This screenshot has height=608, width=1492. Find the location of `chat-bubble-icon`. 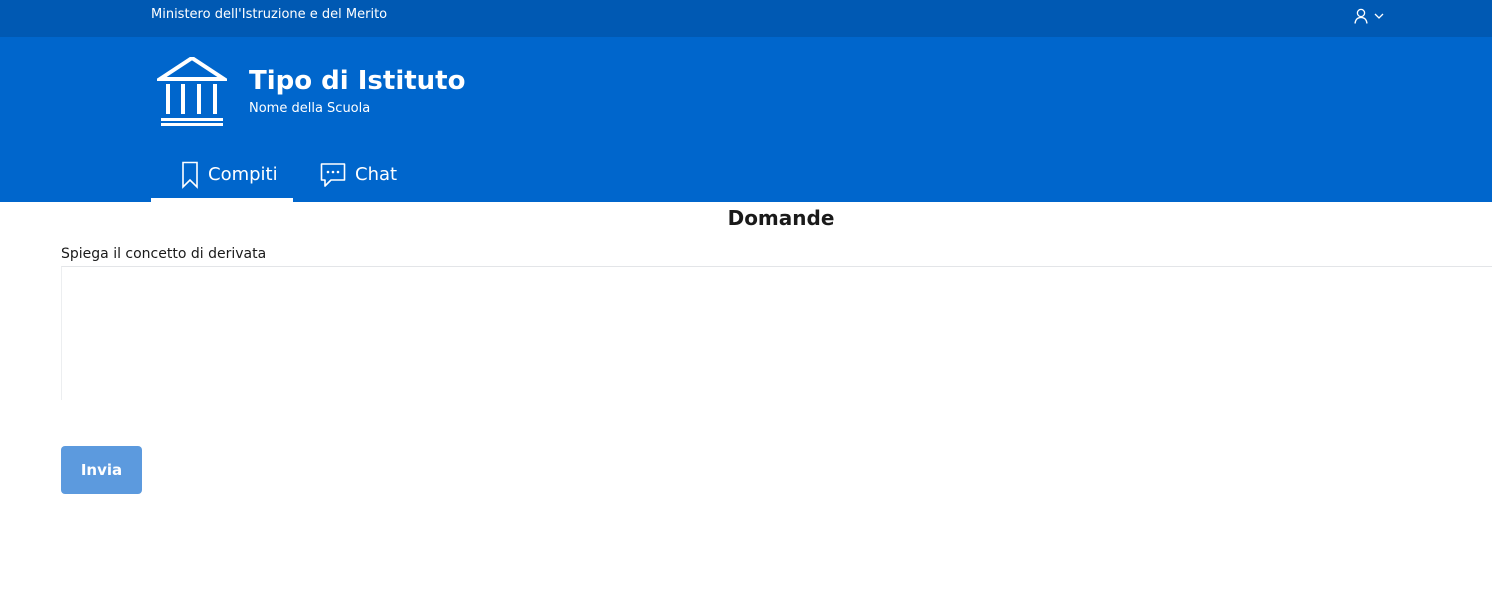

chat-bubble-icon is located at coordinates (333, 175).